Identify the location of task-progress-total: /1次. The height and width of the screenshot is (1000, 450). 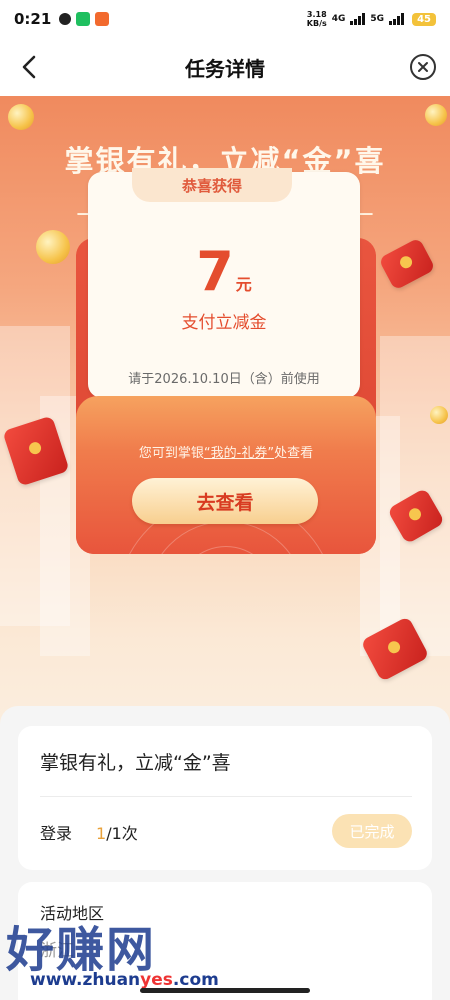
(122, 833).